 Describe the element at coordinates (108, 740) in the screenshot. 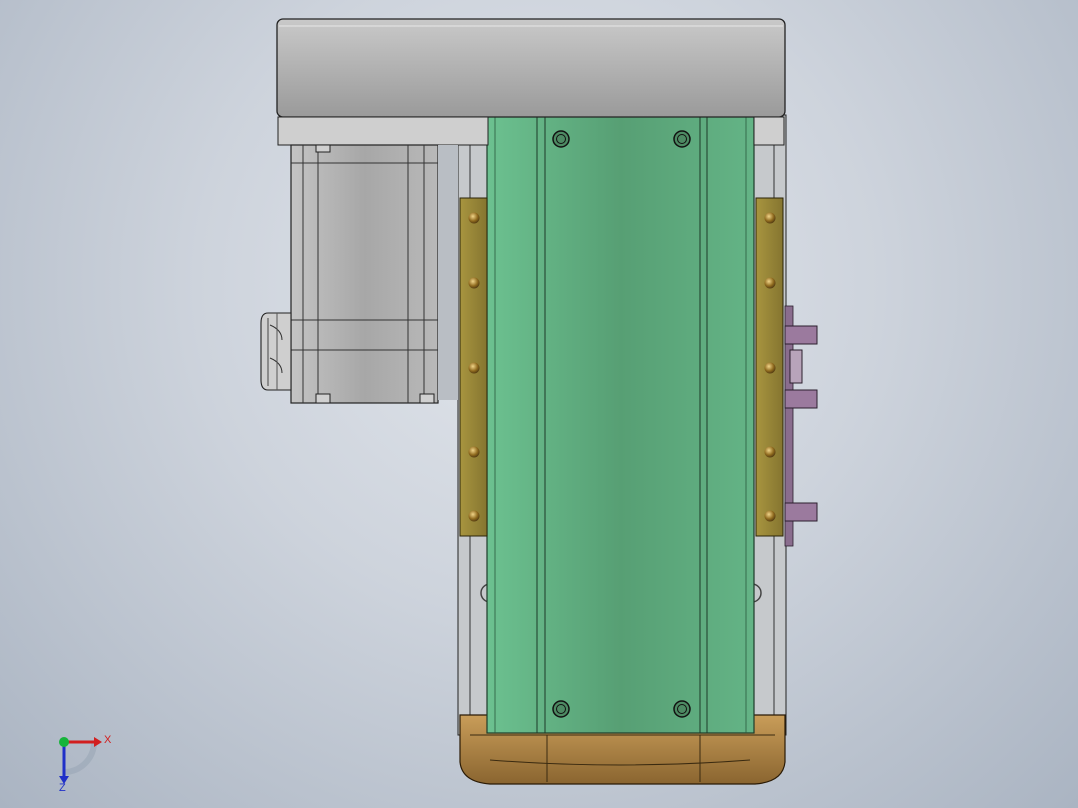

I see `x-axis-label: X` at that location.